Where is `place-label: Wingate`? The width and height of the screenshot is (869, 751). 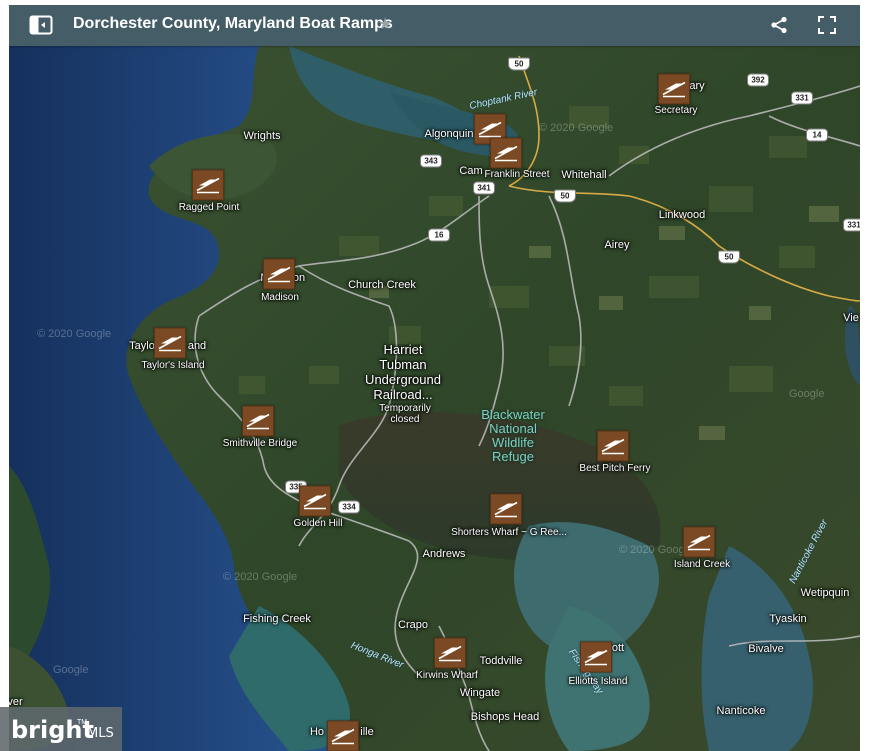 place-label: Wingate is located at coordinates (480, 693).